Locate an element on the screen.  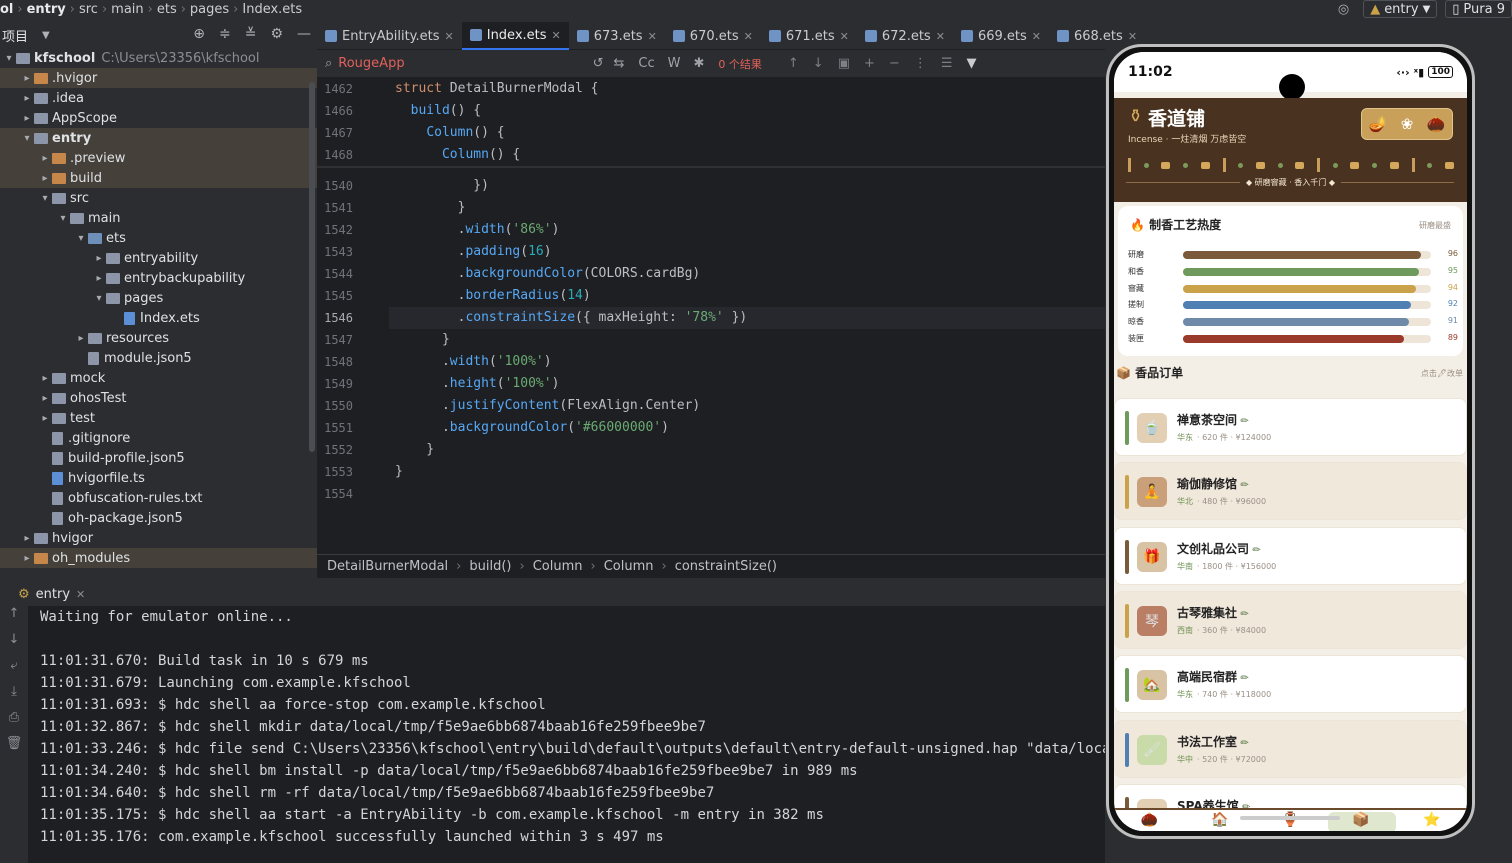
order-card: 🏡 高端民宿群 ✏ 华东 · 740 件 · ¥118000 is located at coordinates (1290, 684).